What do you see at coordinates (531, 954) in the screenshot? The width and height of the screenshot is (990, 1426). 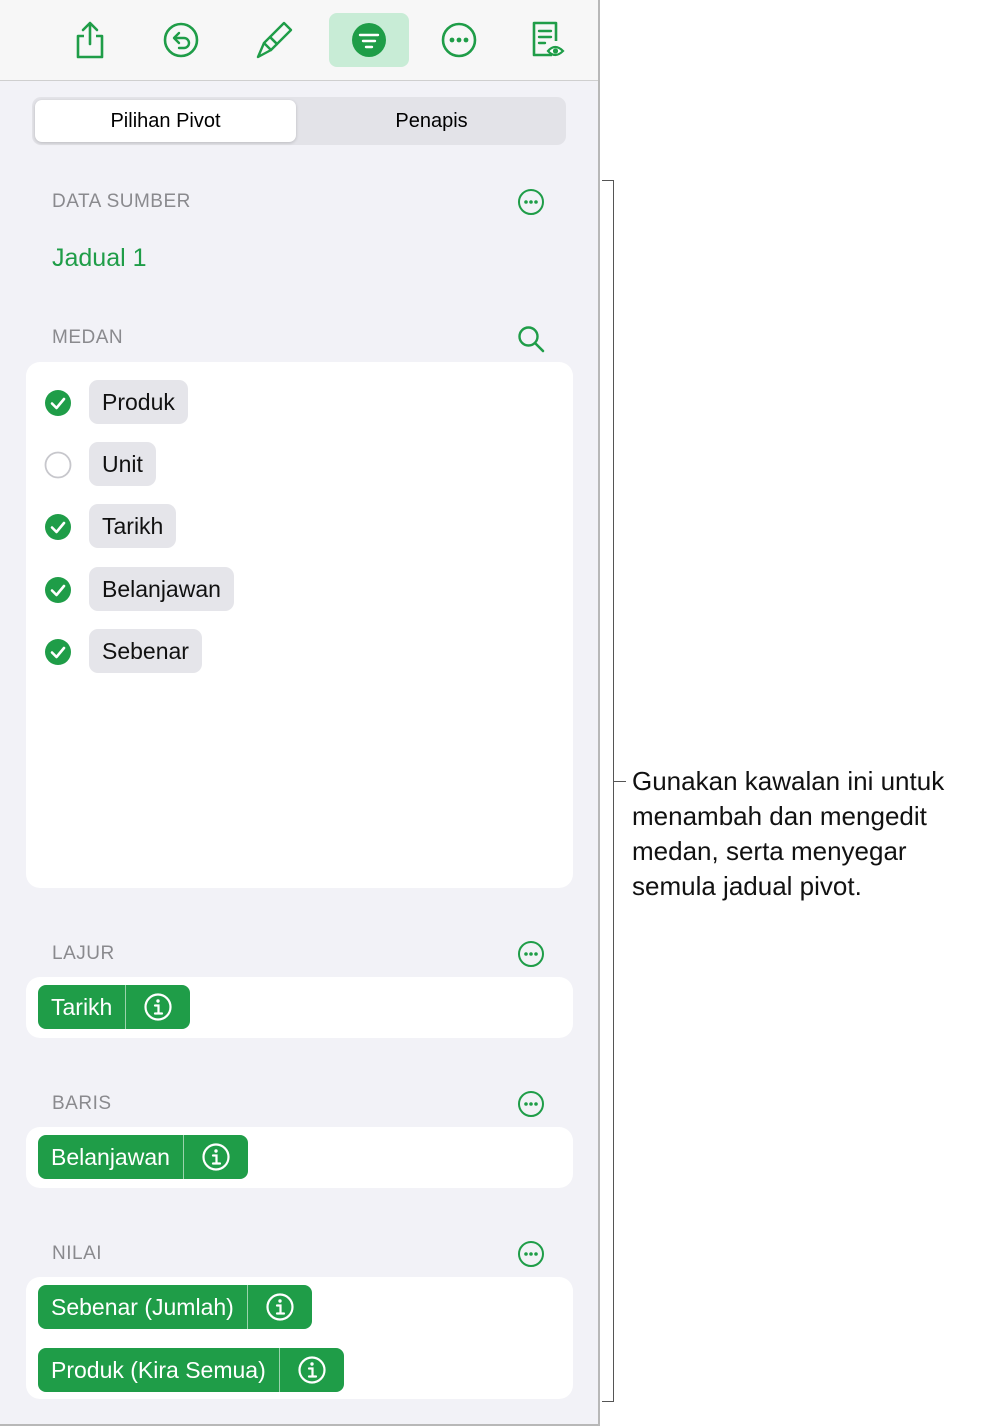 I see `columns-more-icon` at bounding box center [531, 954].